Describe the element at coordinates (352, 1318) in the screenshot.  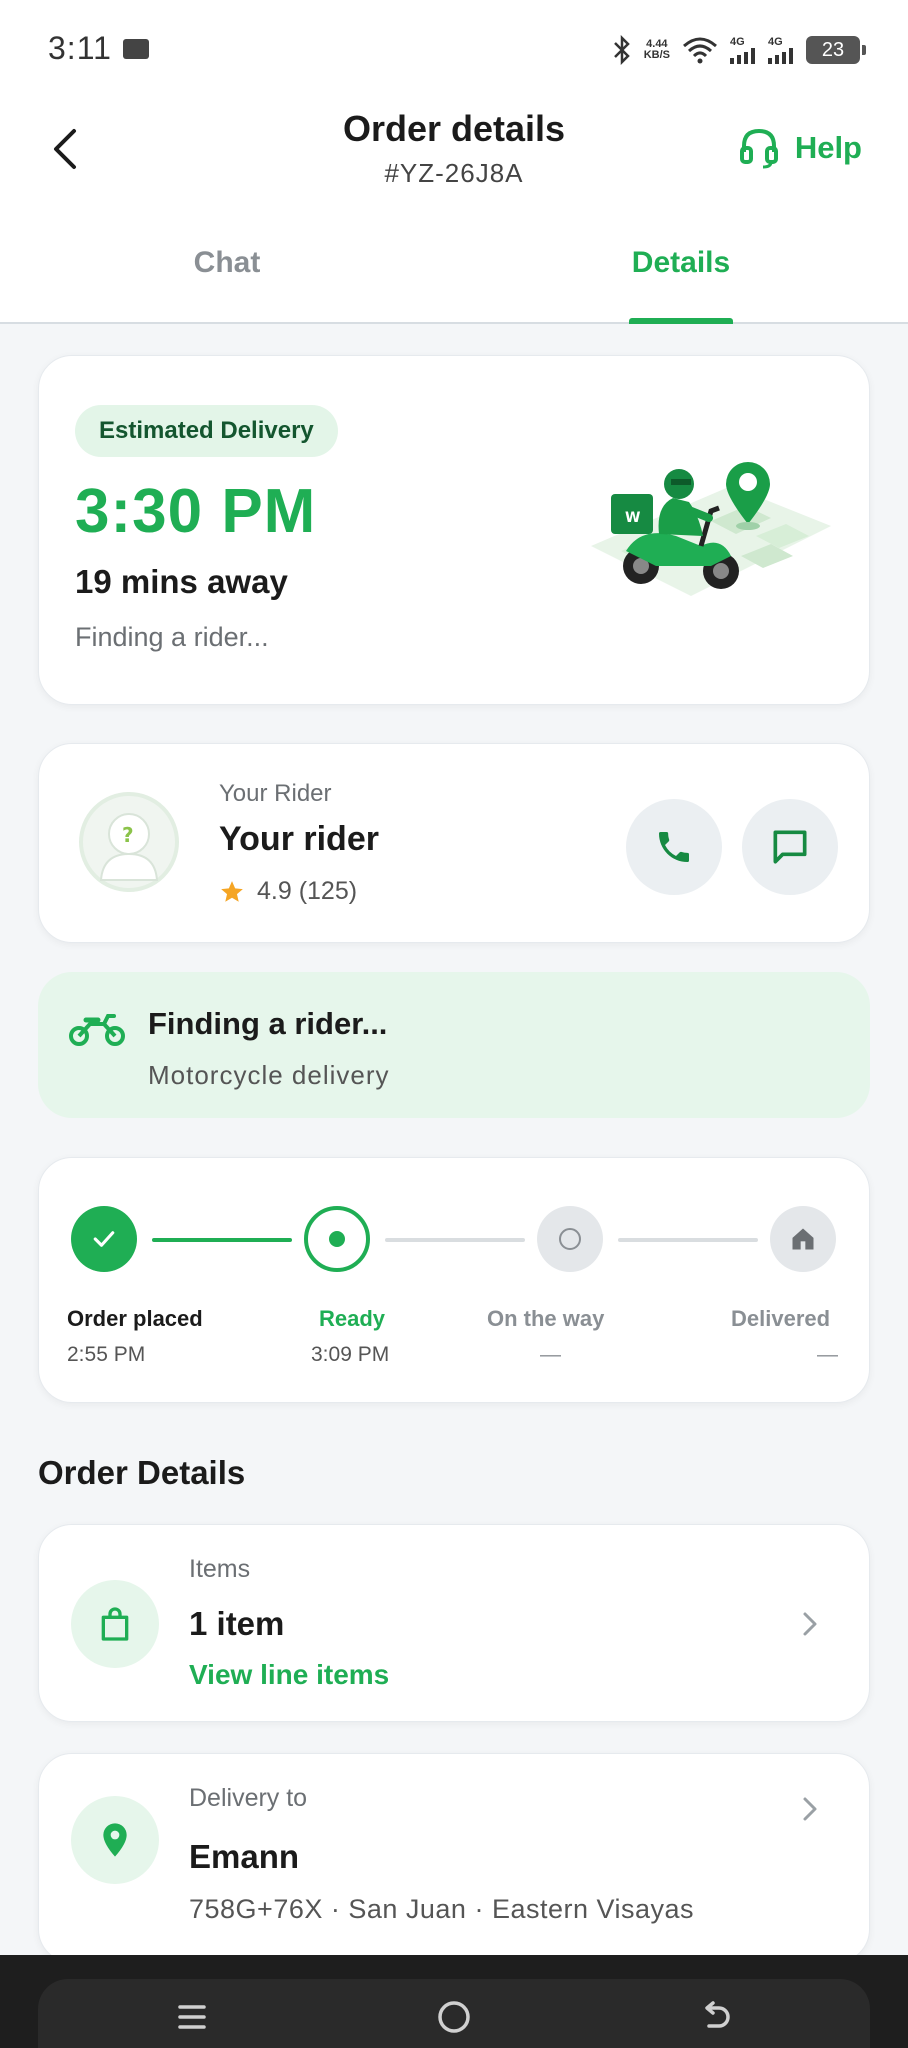
I see `step-label: Ready` at that location.